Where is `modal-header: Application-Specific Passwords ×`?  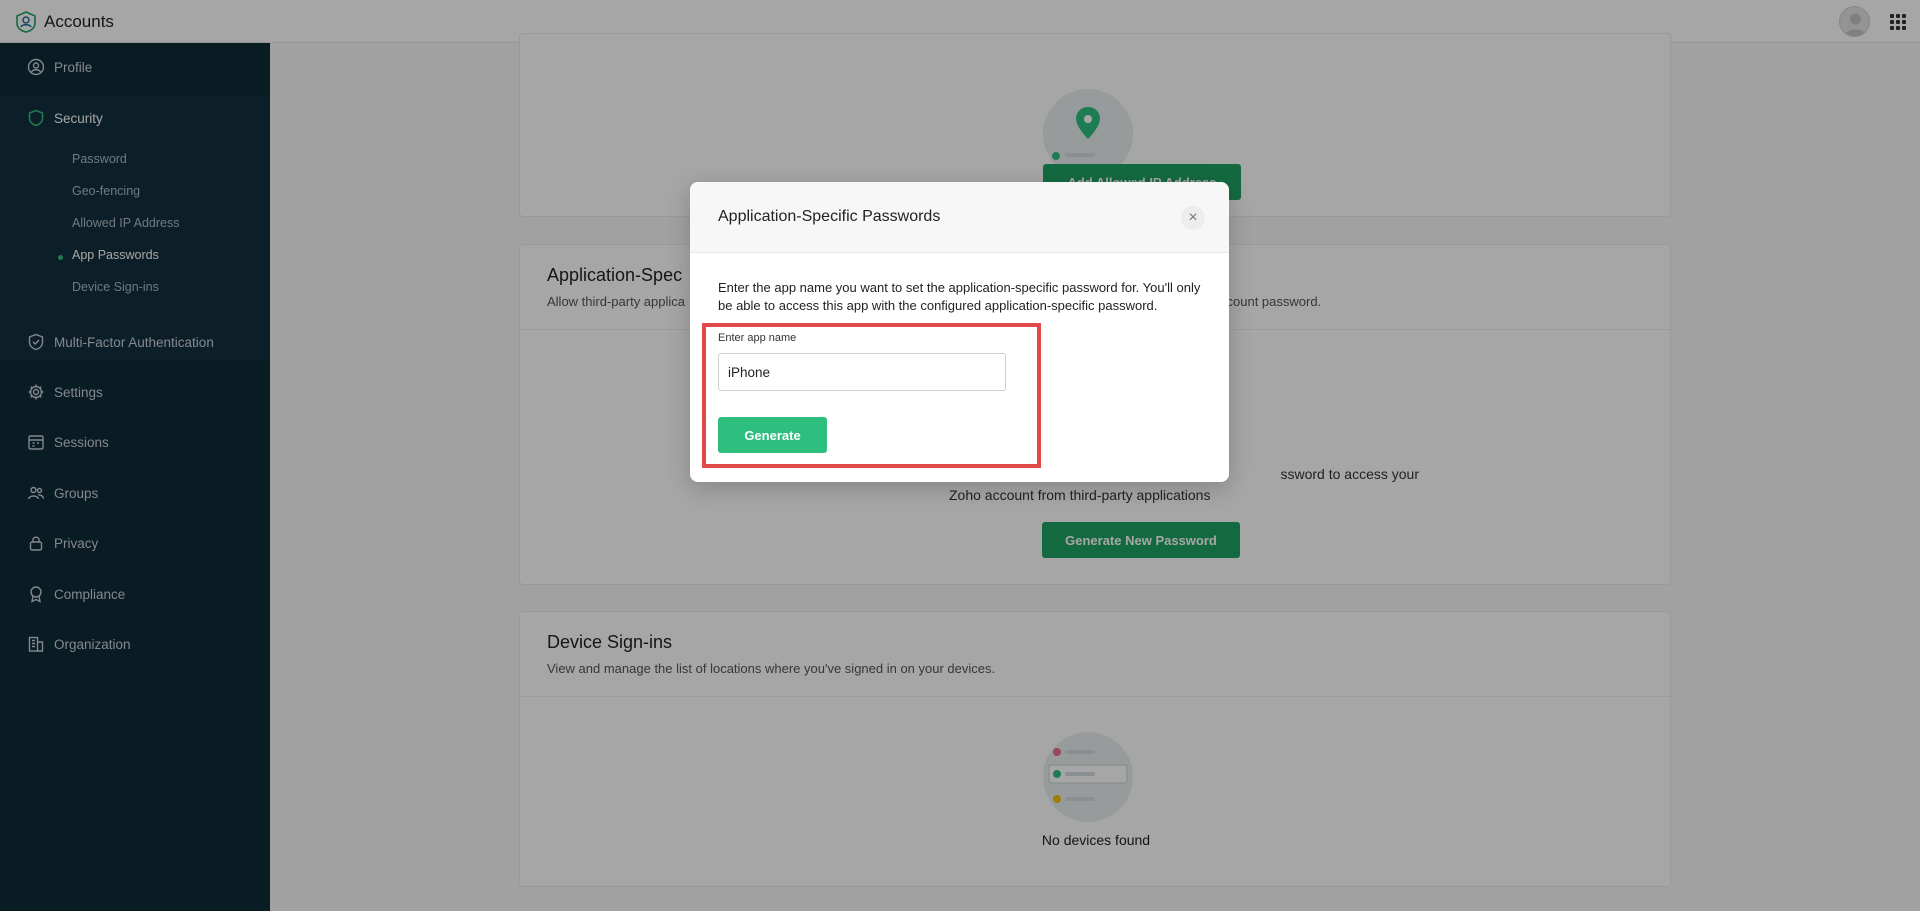
modal-header: Application-Specific Passwords × is located at coordinates (959, 217).